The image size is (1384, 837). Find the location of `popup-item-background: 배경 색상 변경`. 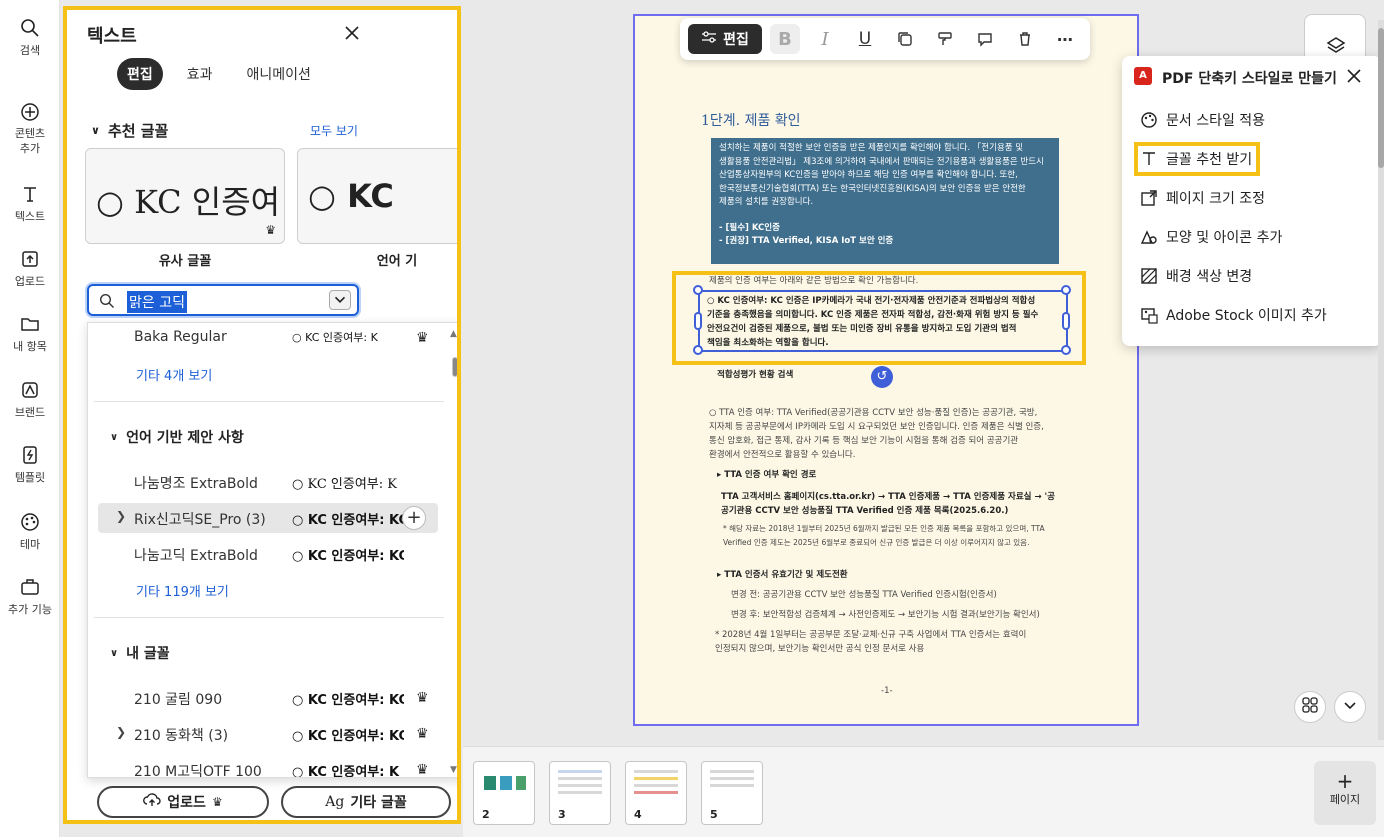

popup-item-background: 배경 색상 변경 is located at coordinates (1196, 276).